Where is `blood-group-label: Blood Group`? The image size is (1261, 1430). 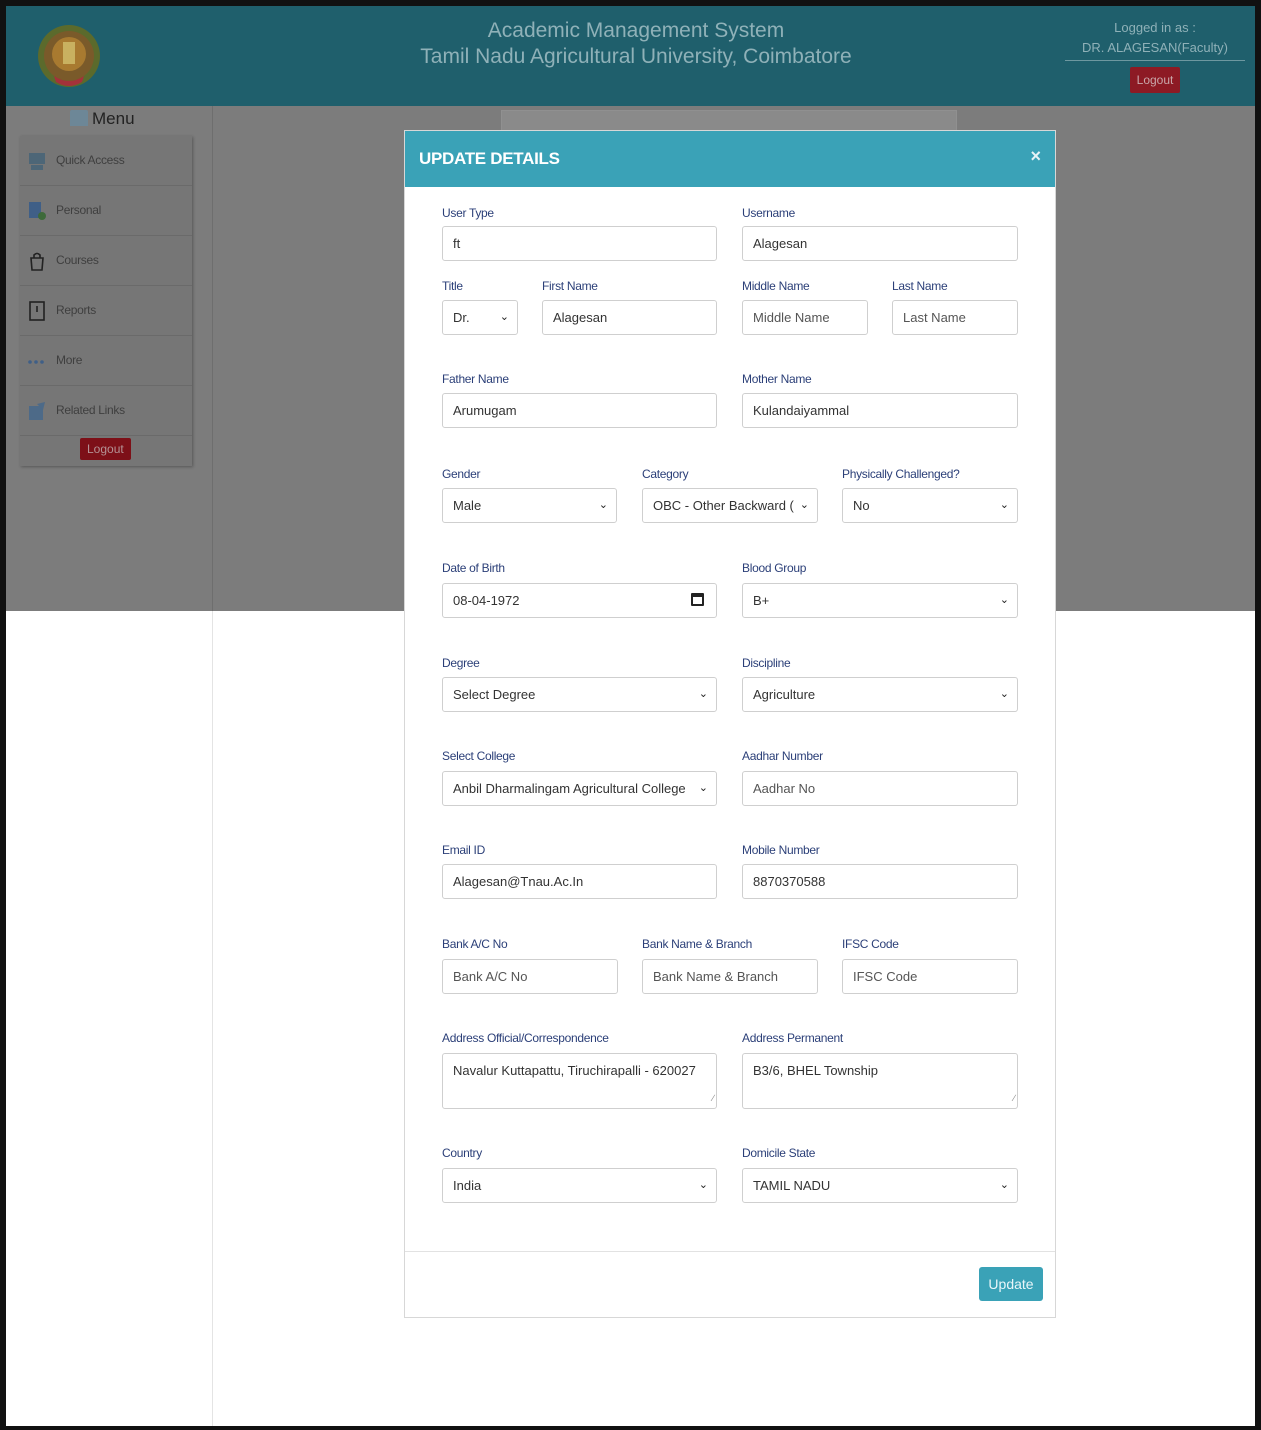
blood-group-label: Blood Group is located at coordinates (774, 568).